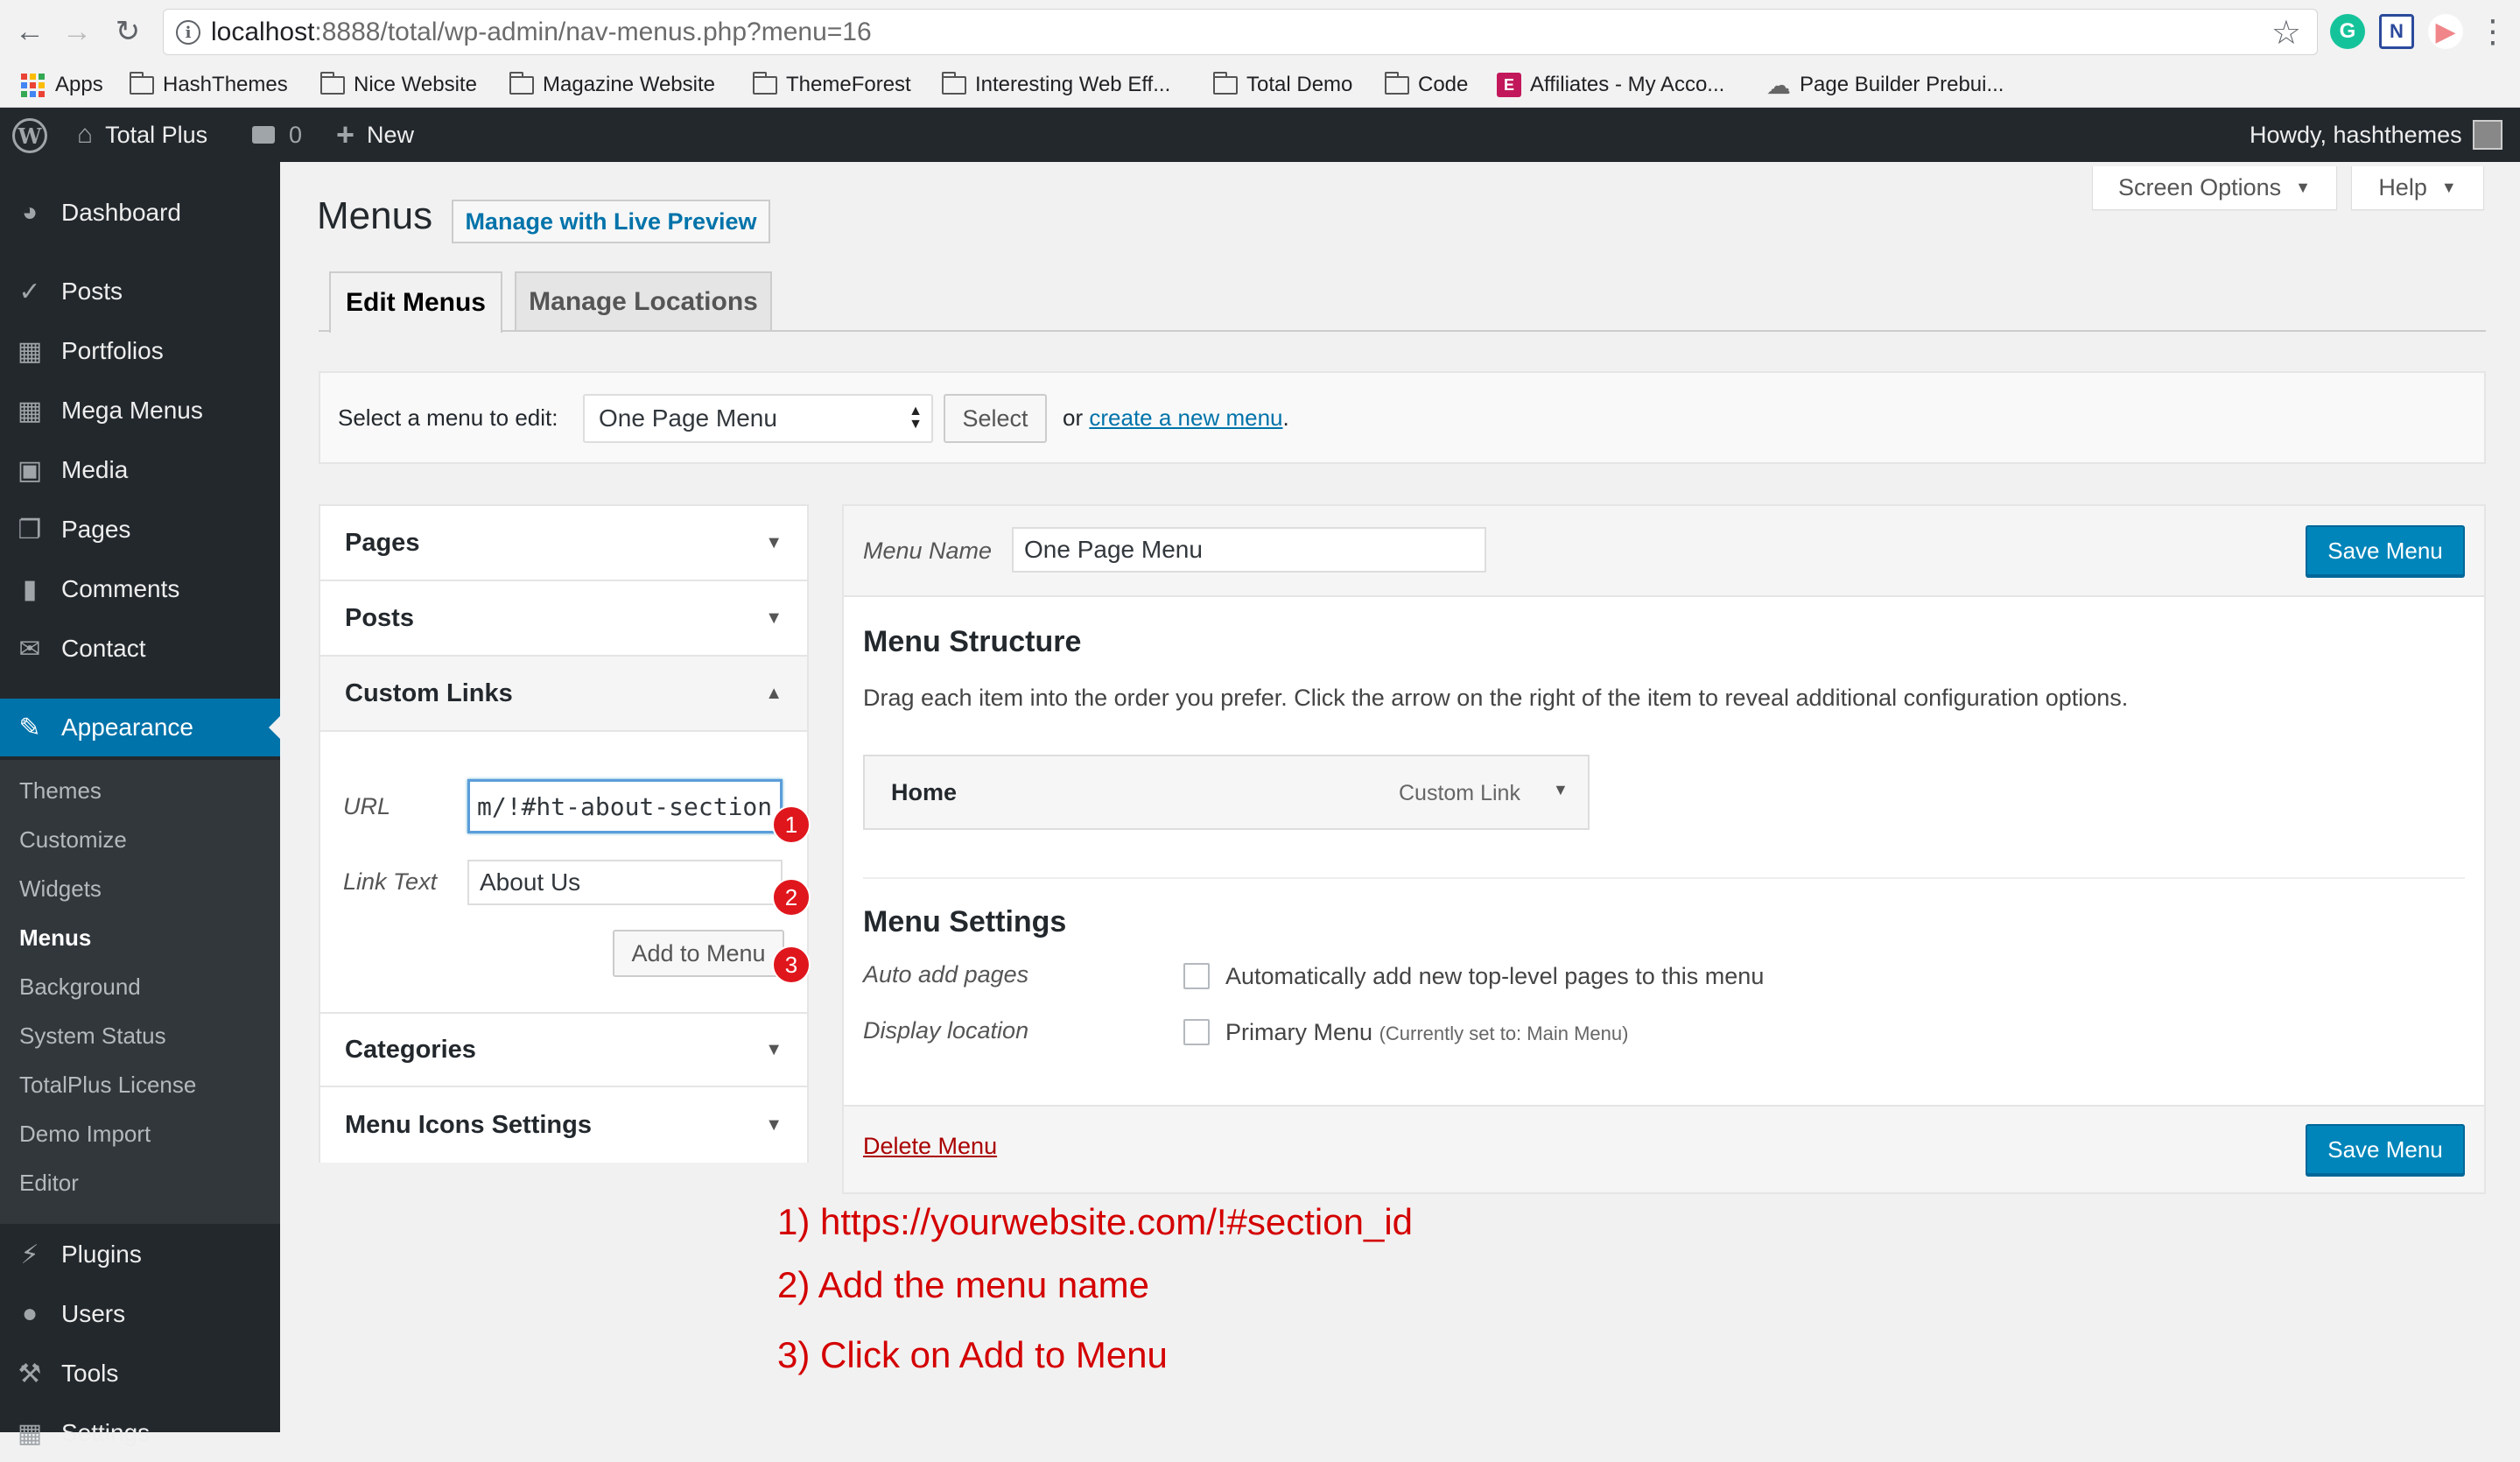 This screenshot has height=1462, width=2520. Describe the element at coordinates (563, 543) in the screenshot. I see `accordion-pages: Pages ▼` at that location.